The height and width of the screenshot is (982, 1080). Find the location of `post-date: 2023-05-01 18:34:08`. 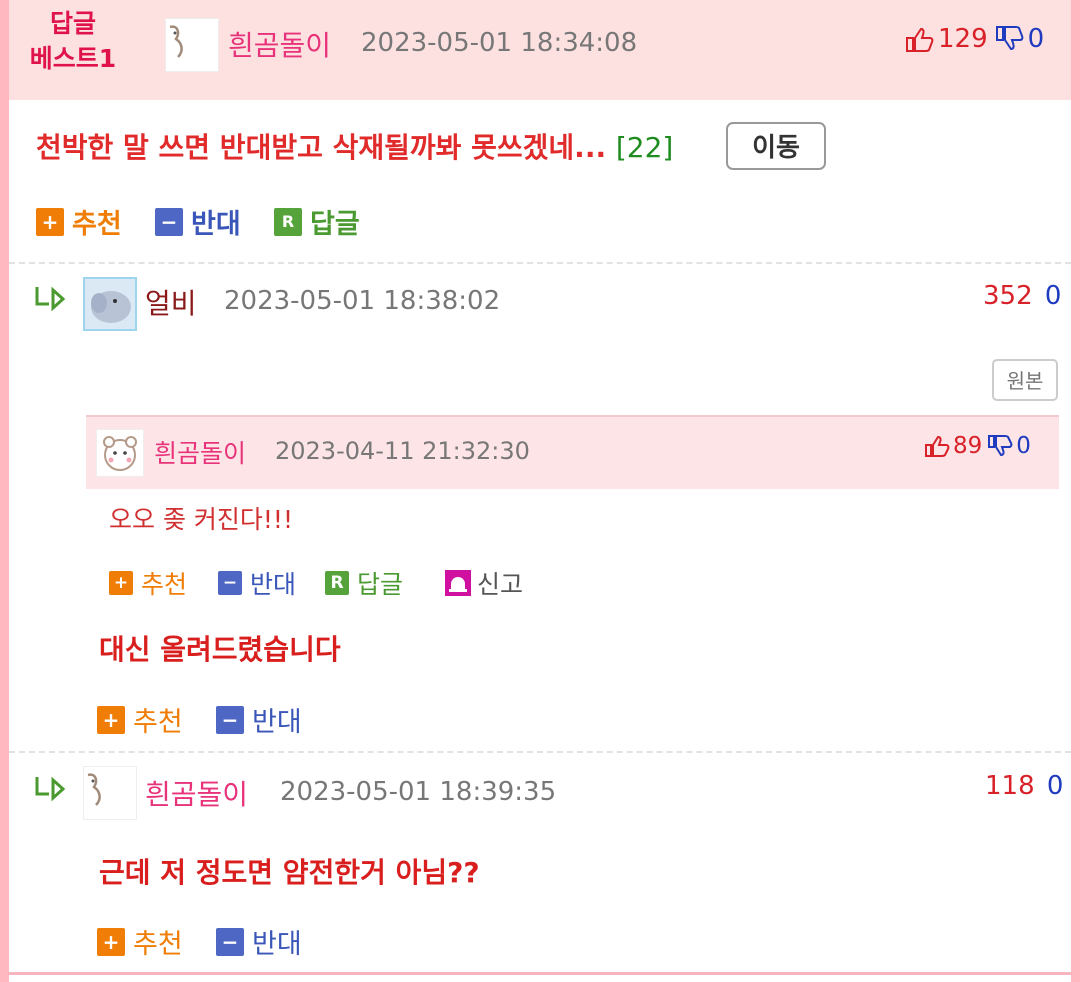

post-date: 2023-05-01 18:34:08 is located at coordinates (499, 43).